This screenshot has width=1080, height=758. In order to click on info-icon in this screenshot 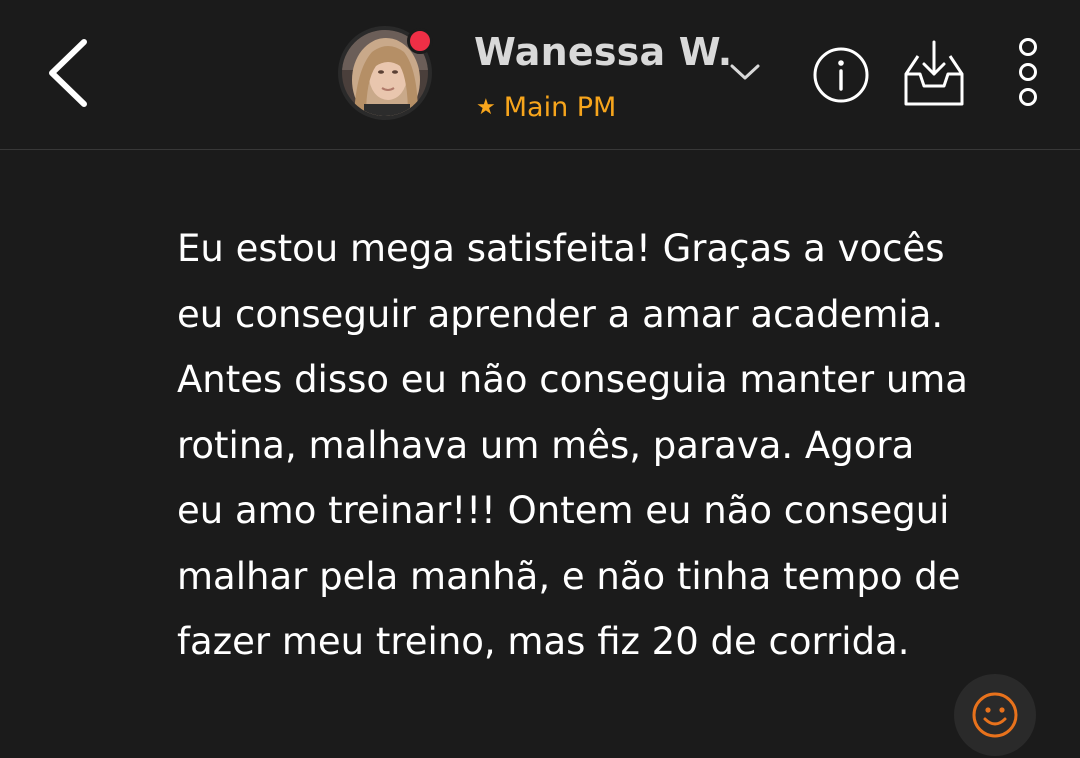, I will do `click(841, 75)`.